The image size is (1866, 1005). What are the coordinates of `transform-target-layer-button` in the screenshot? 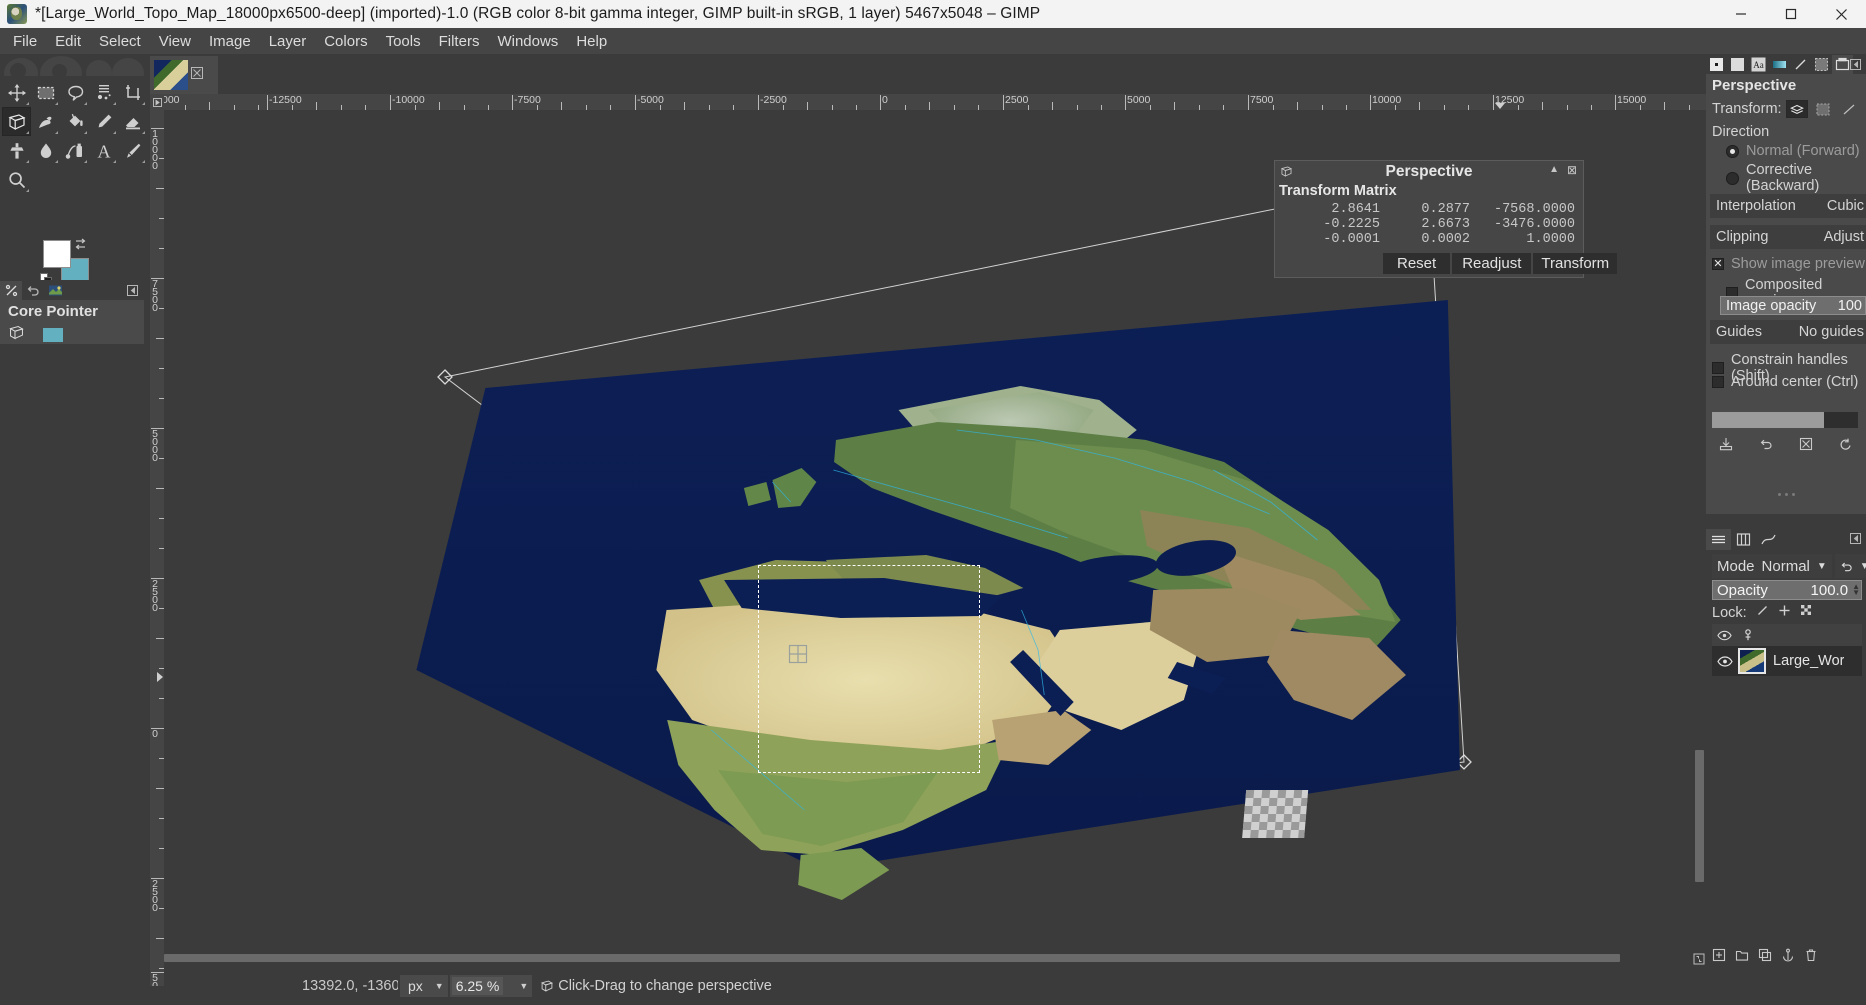 It's located at (1796, 109).